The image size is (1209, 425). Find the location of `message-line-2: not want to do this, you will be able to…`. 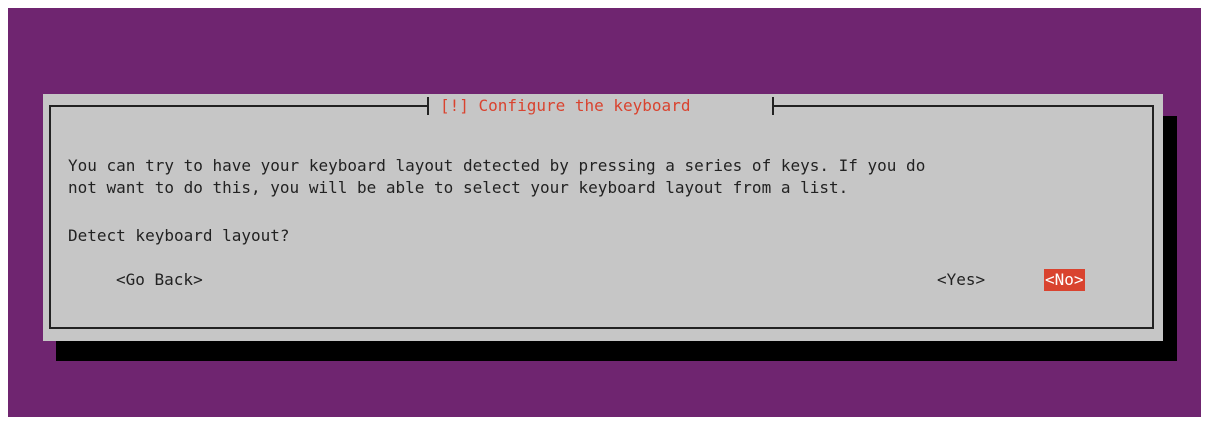

message-line-2: not want to do this, you will be able to… is located at coordinates (458, 187).